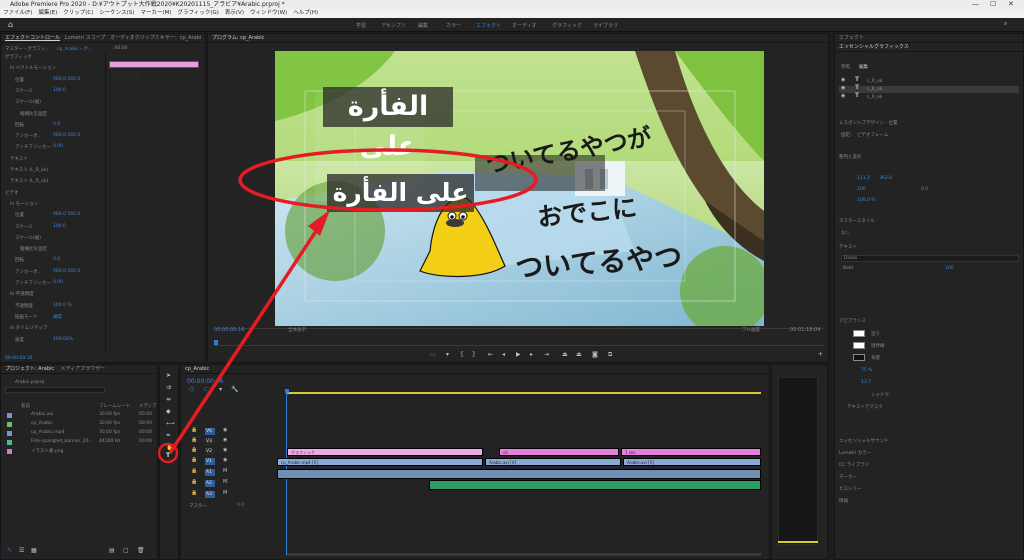 Image resolution: width=1024 pixels, height=560 pixels. Describe the element at coordinates (319, 223) in the screenshot. I see `annotation-arrow-head` at that location.